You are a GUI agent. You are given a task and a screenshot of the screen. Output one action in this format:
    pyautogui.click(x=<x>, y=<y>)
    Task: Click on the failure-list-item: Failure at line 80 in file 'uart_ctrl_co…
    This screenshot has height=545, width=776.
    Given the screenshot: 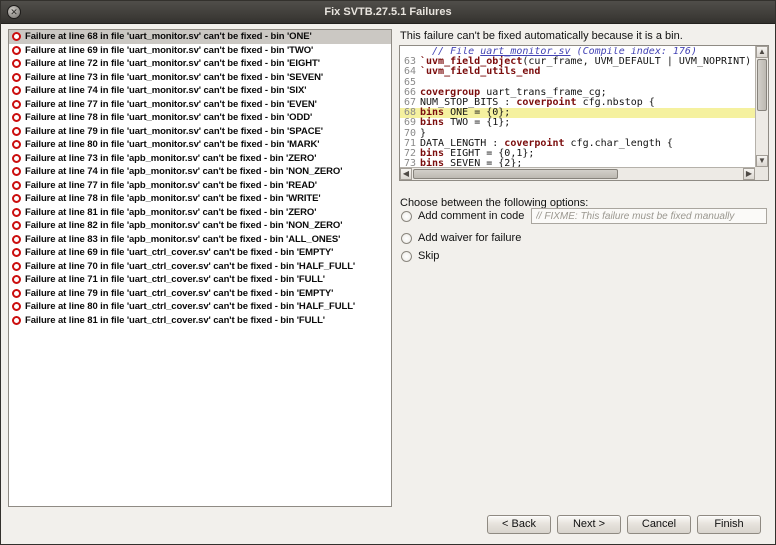 What is the action you would take?
    pyautogui.click(x=200, y=307)
    